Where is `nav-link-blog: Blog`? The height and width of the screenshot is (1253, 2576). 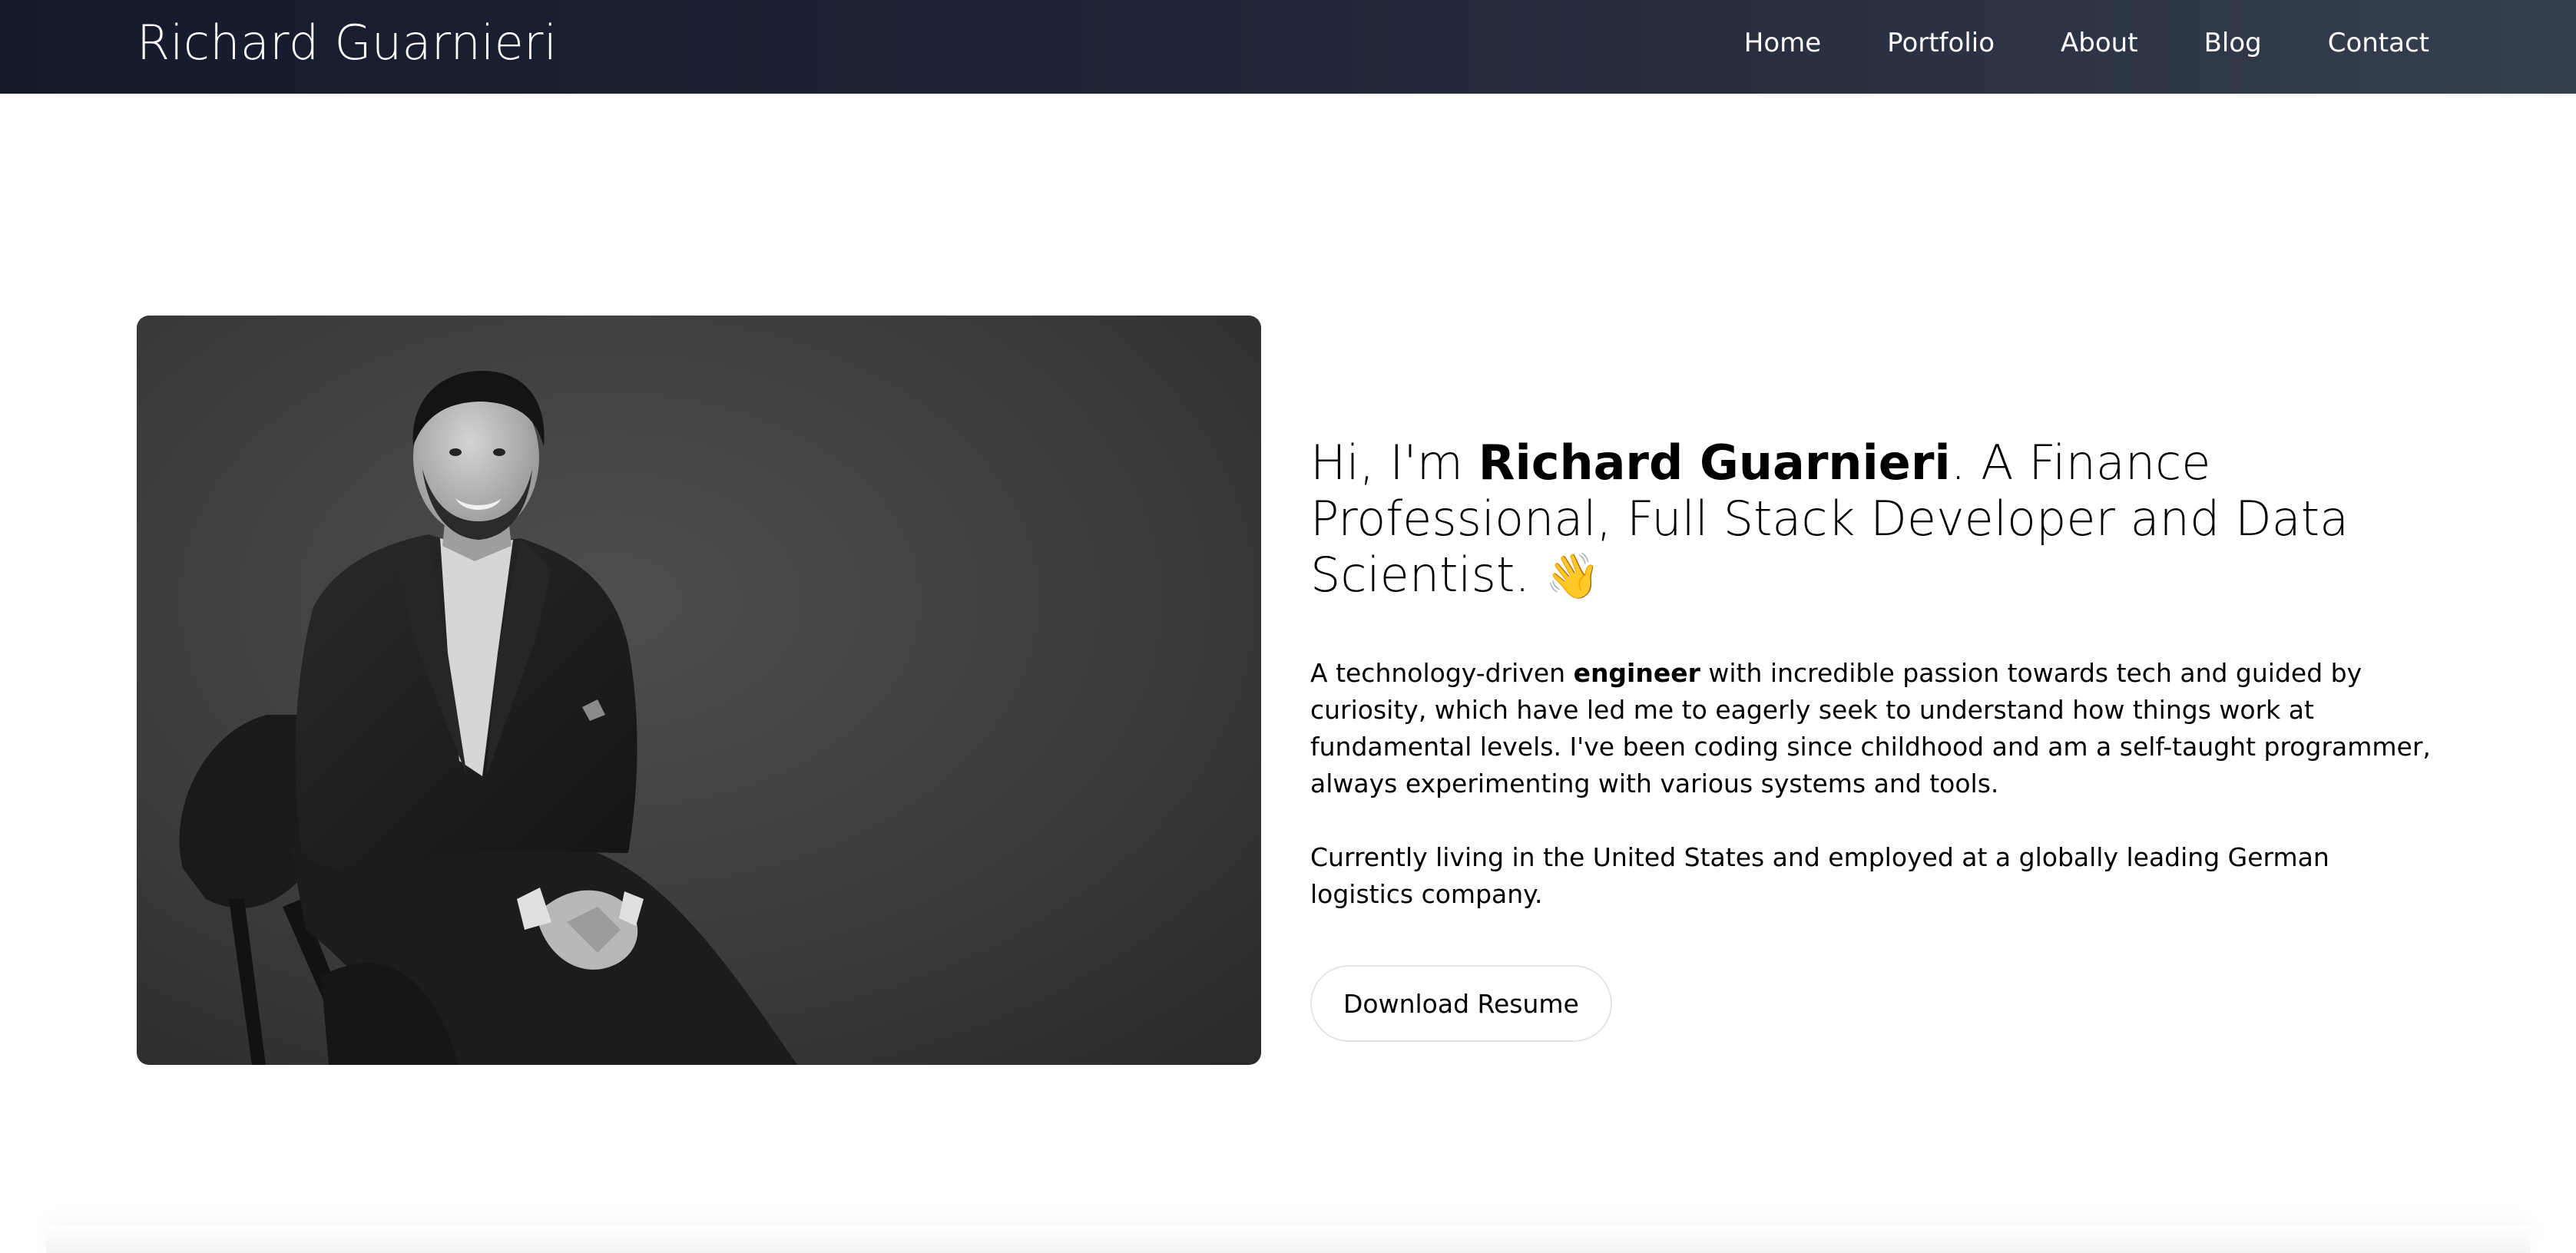
nav-link-blog: Blog is located at coordinates (2233, 43).